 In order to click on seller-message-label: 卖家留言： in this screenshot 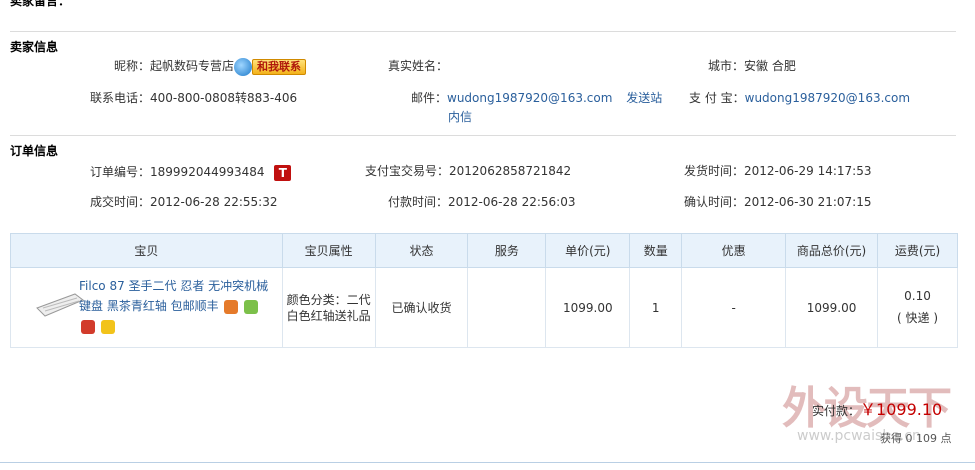, I will do `click(40, 4)`.